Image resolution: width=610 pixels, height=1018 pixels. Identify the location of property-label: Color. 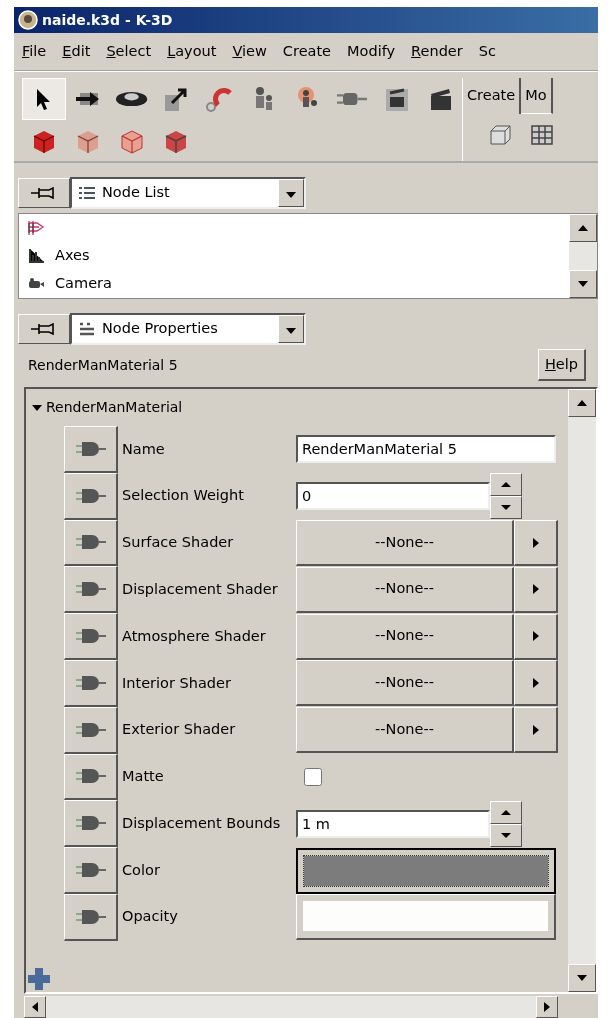
(141, 870).